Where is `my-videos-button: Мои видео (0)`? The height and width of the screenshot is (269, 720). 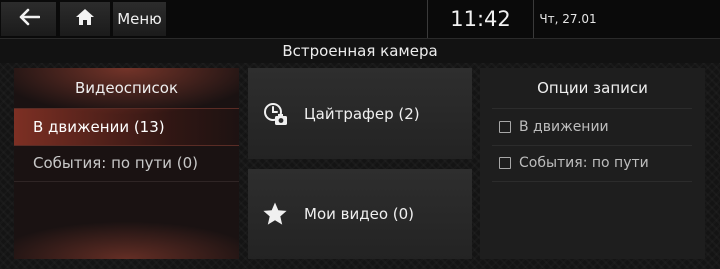
my-videos-button: Мои видео (0) is located at coordinates (360, 214).